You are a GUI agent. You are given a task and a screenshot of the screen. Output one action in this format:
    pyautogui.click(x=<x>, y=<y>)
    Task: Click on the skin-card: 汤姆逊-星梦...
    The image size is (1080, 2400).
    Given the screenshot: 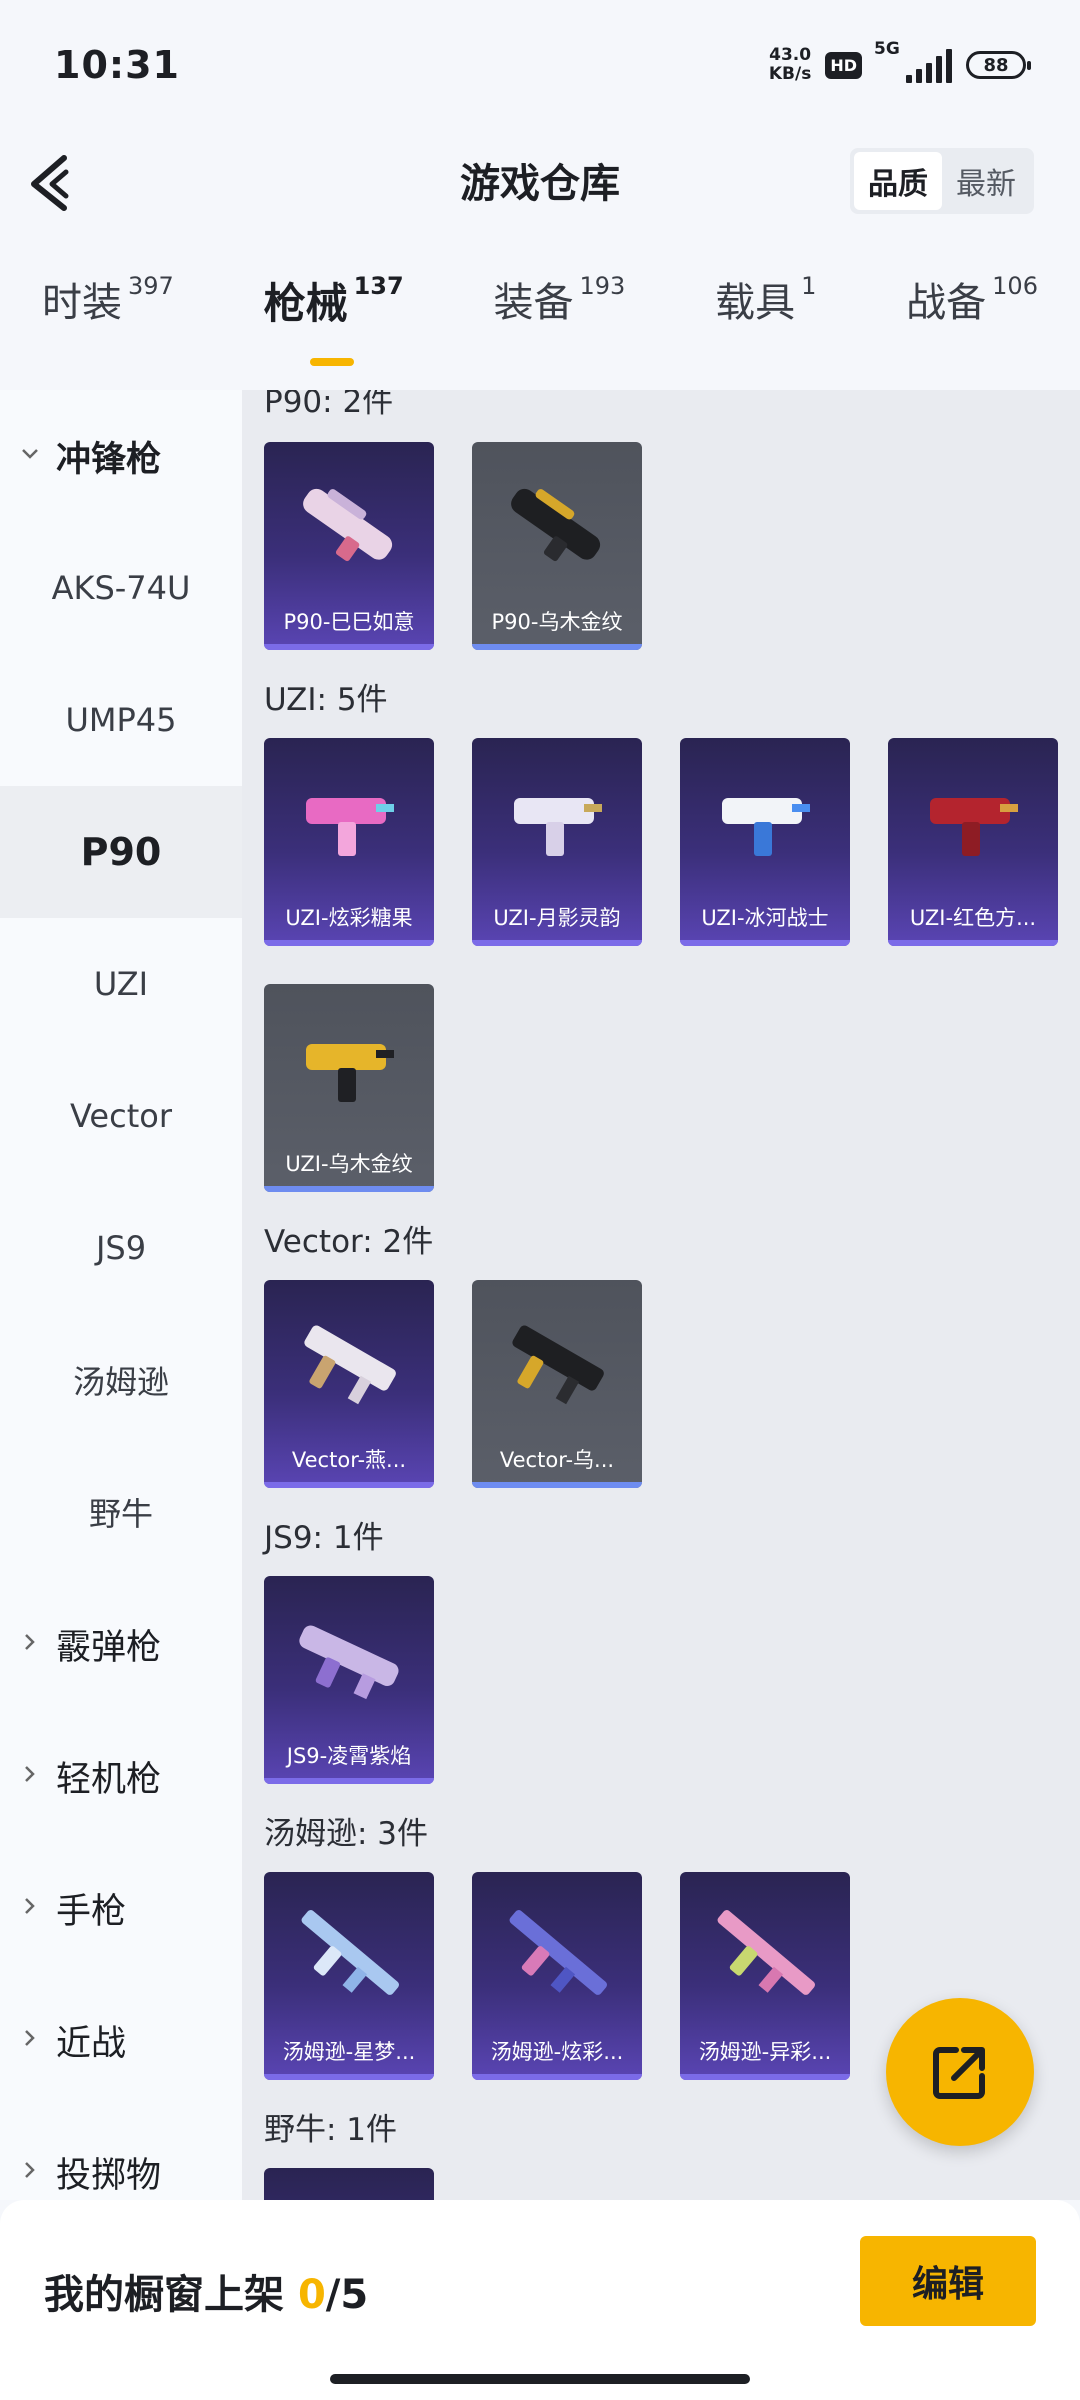 What is the action you would take?
    pyautogui.click(x=349, y=1976)
    